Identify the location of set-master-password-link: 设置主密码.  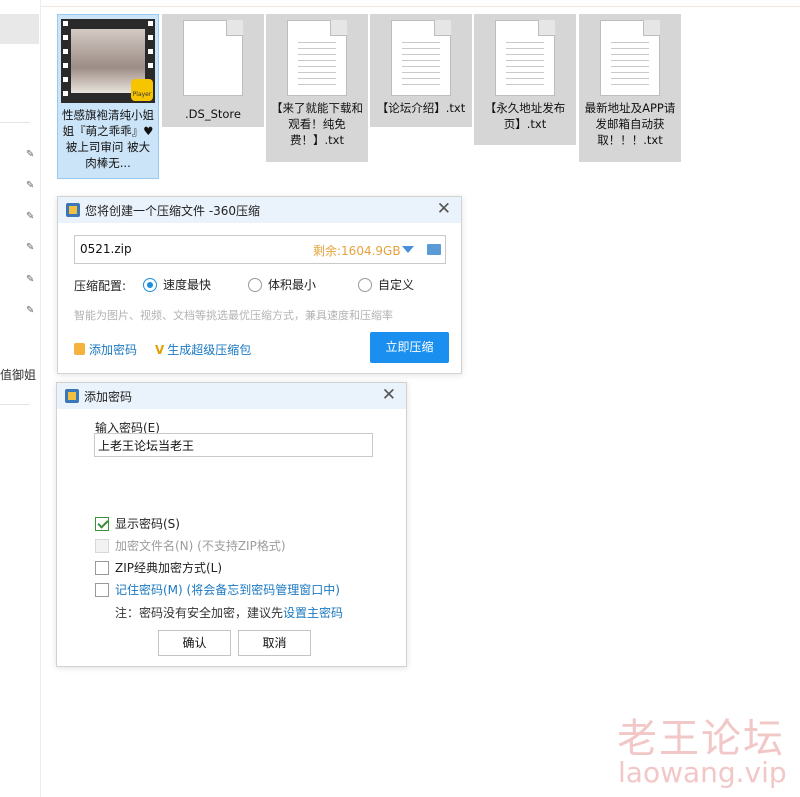
(313, 613).